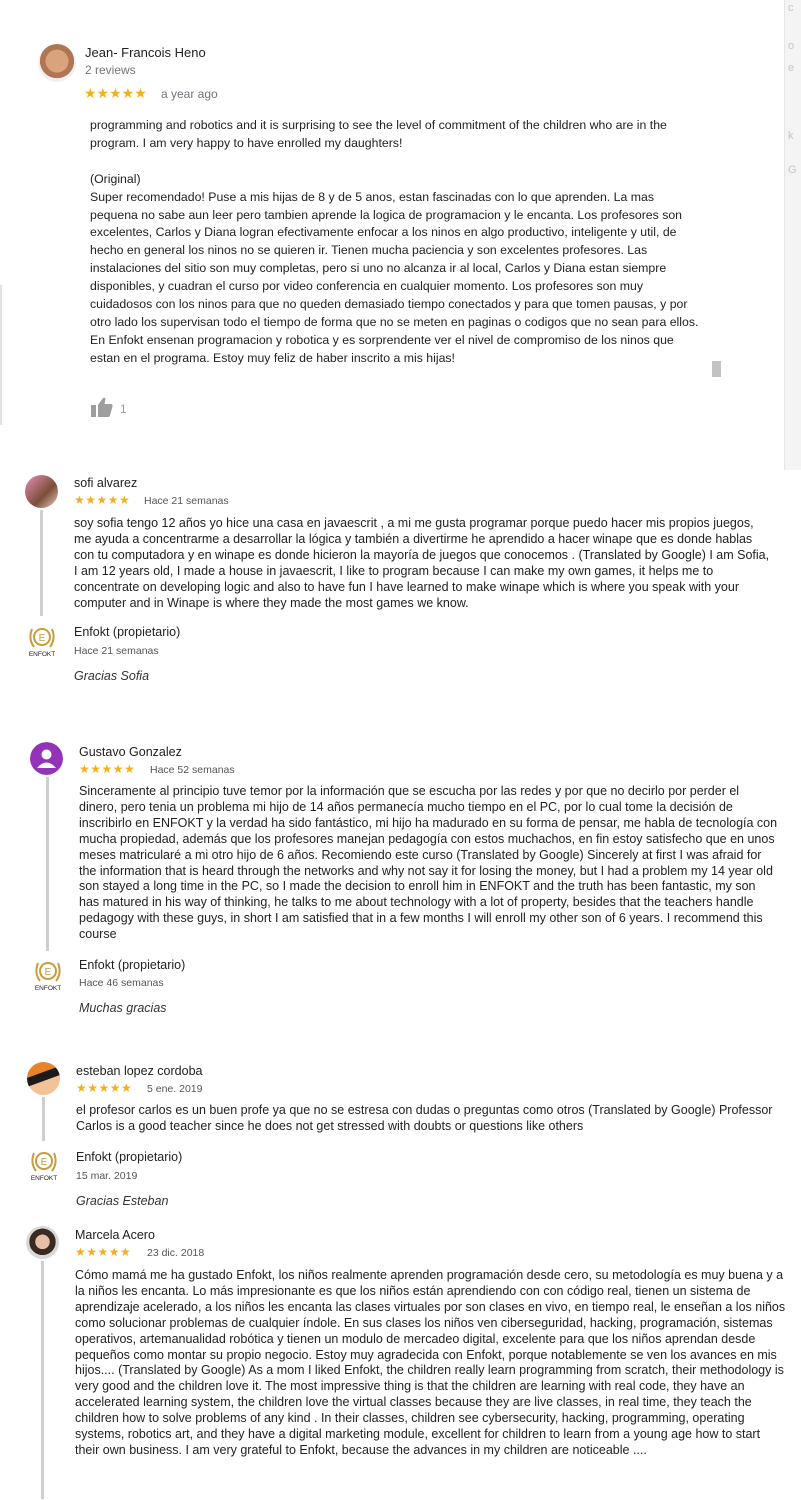 This screenshot has height=1500, width=801. Describe the element at coordinates (115, 1235) in the screenshot. I see `reviewer-name: Marcela Acero` at that location.